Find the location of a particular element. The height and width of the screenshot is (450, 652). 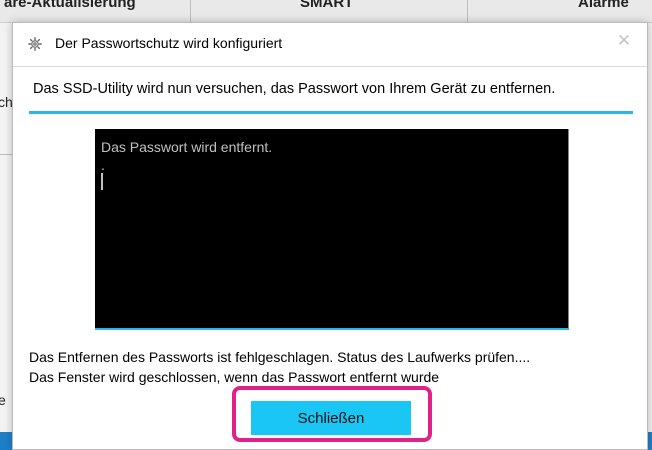

background-text-fragment: e is located at coordinates (3, 400).